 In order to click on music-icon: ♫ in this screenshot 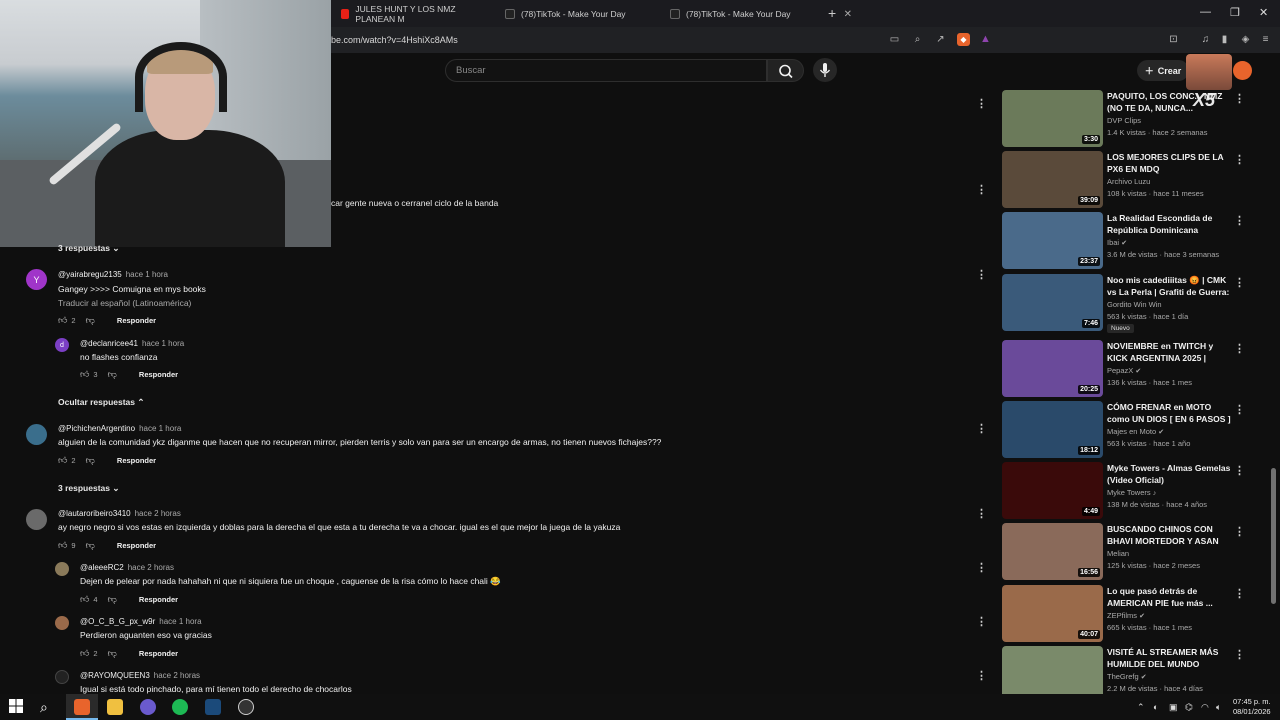, I will do `click(1205, 39)`.